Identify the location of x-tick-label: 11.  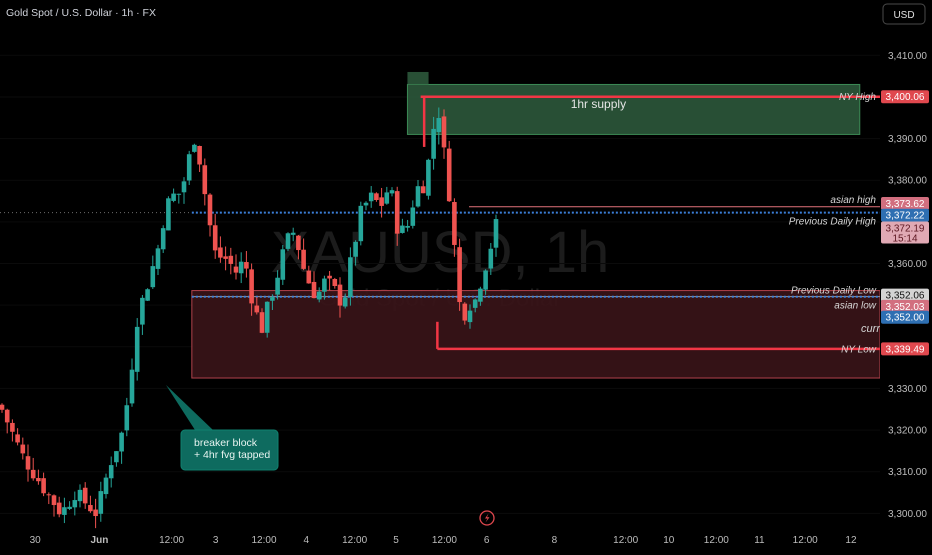
(759, 540).